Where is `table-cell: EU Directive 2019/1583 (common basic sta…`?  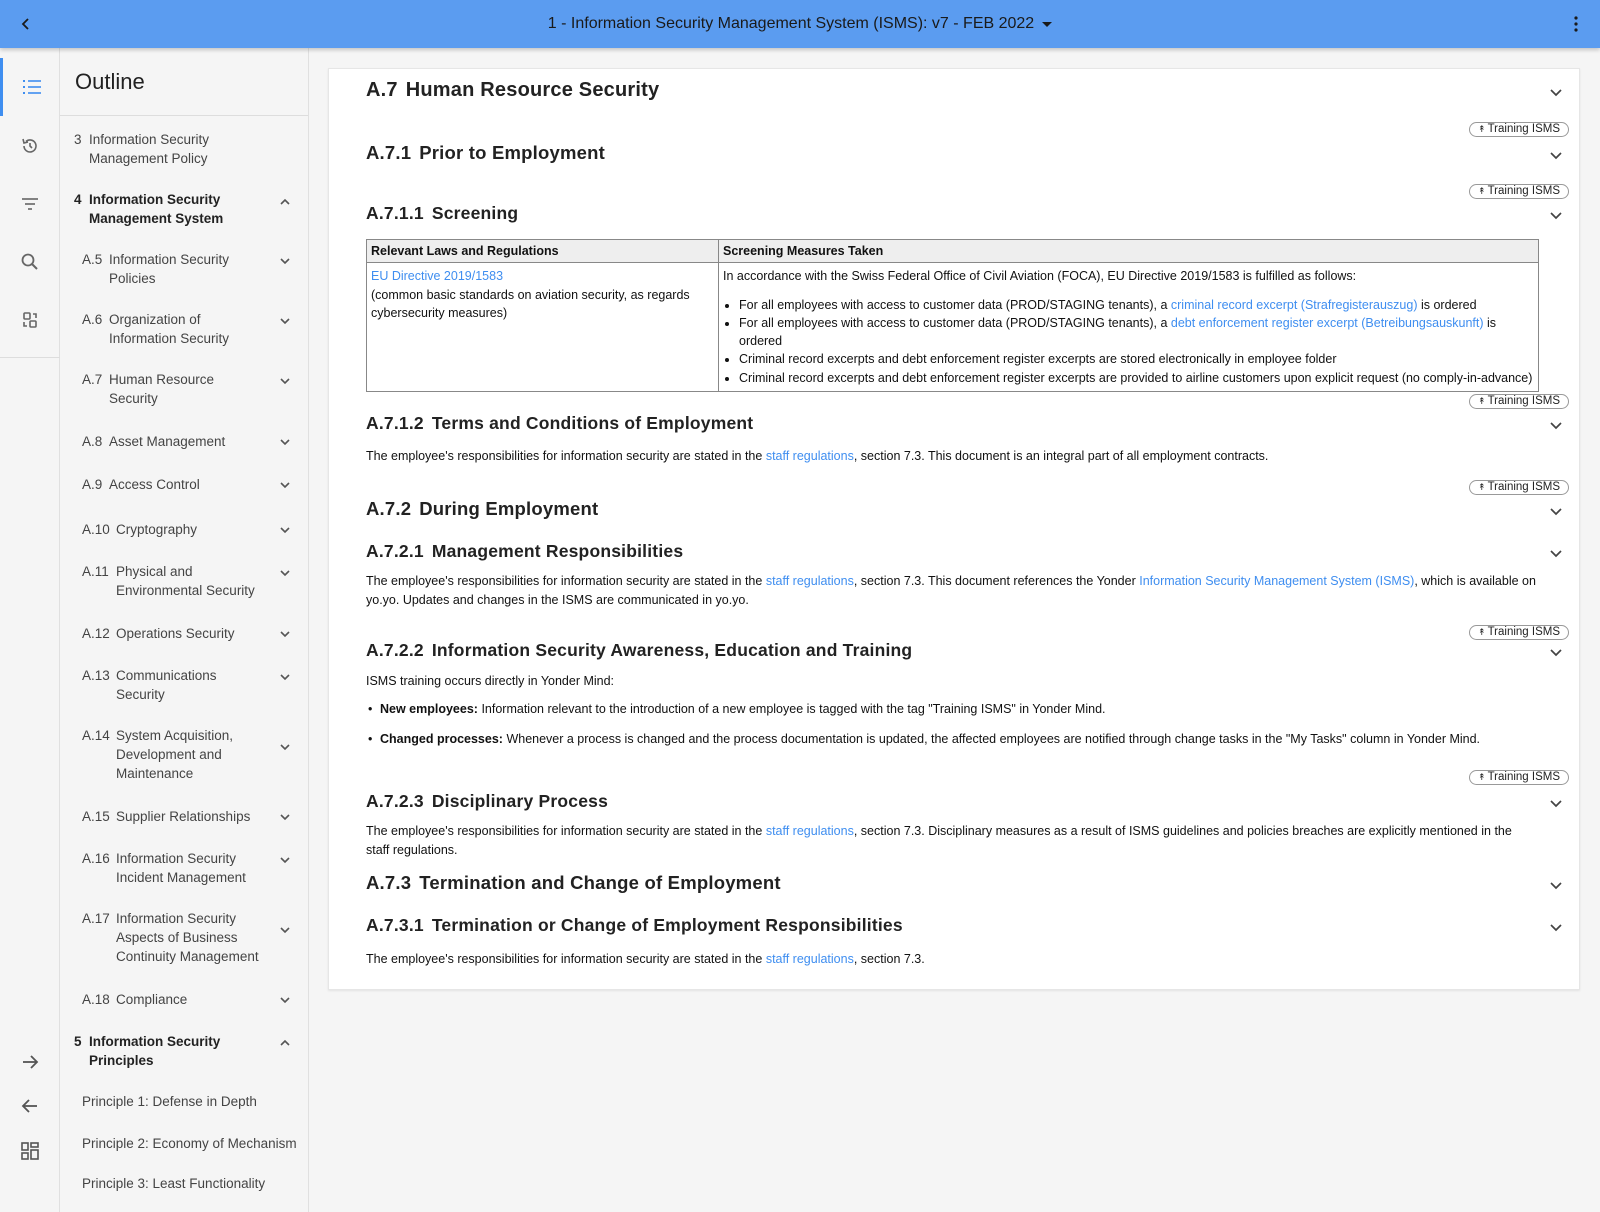
table-cell: EU Directive 2019/1583 (common basic sta… is located at coordinates (542, 327).